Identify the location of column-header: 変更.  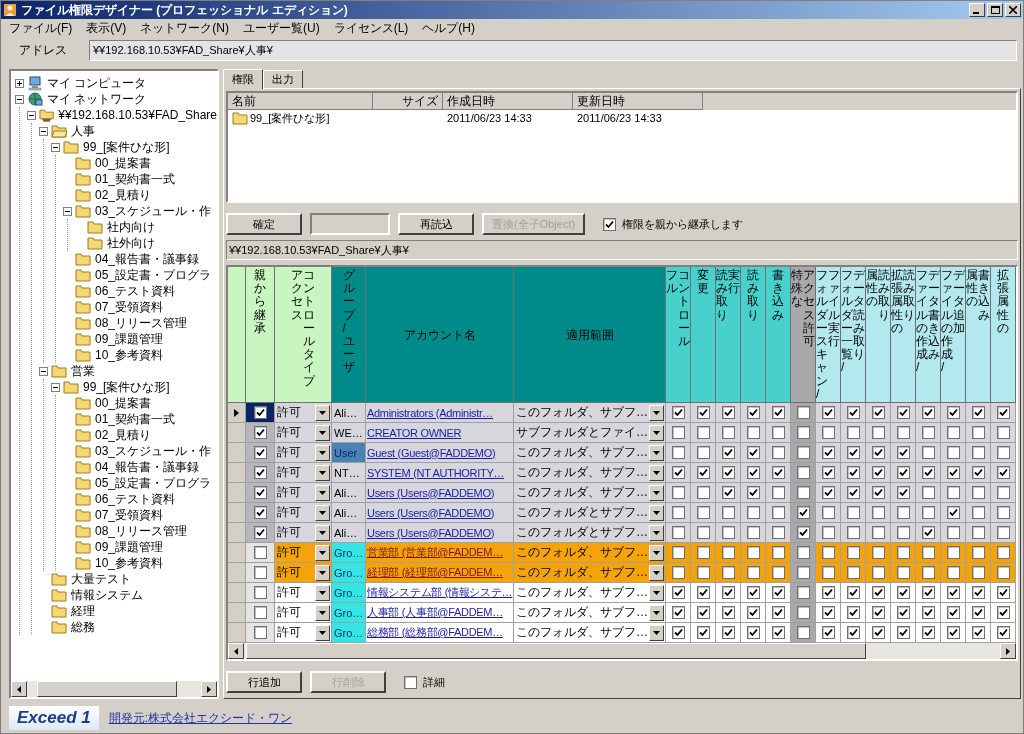
(703, 335).